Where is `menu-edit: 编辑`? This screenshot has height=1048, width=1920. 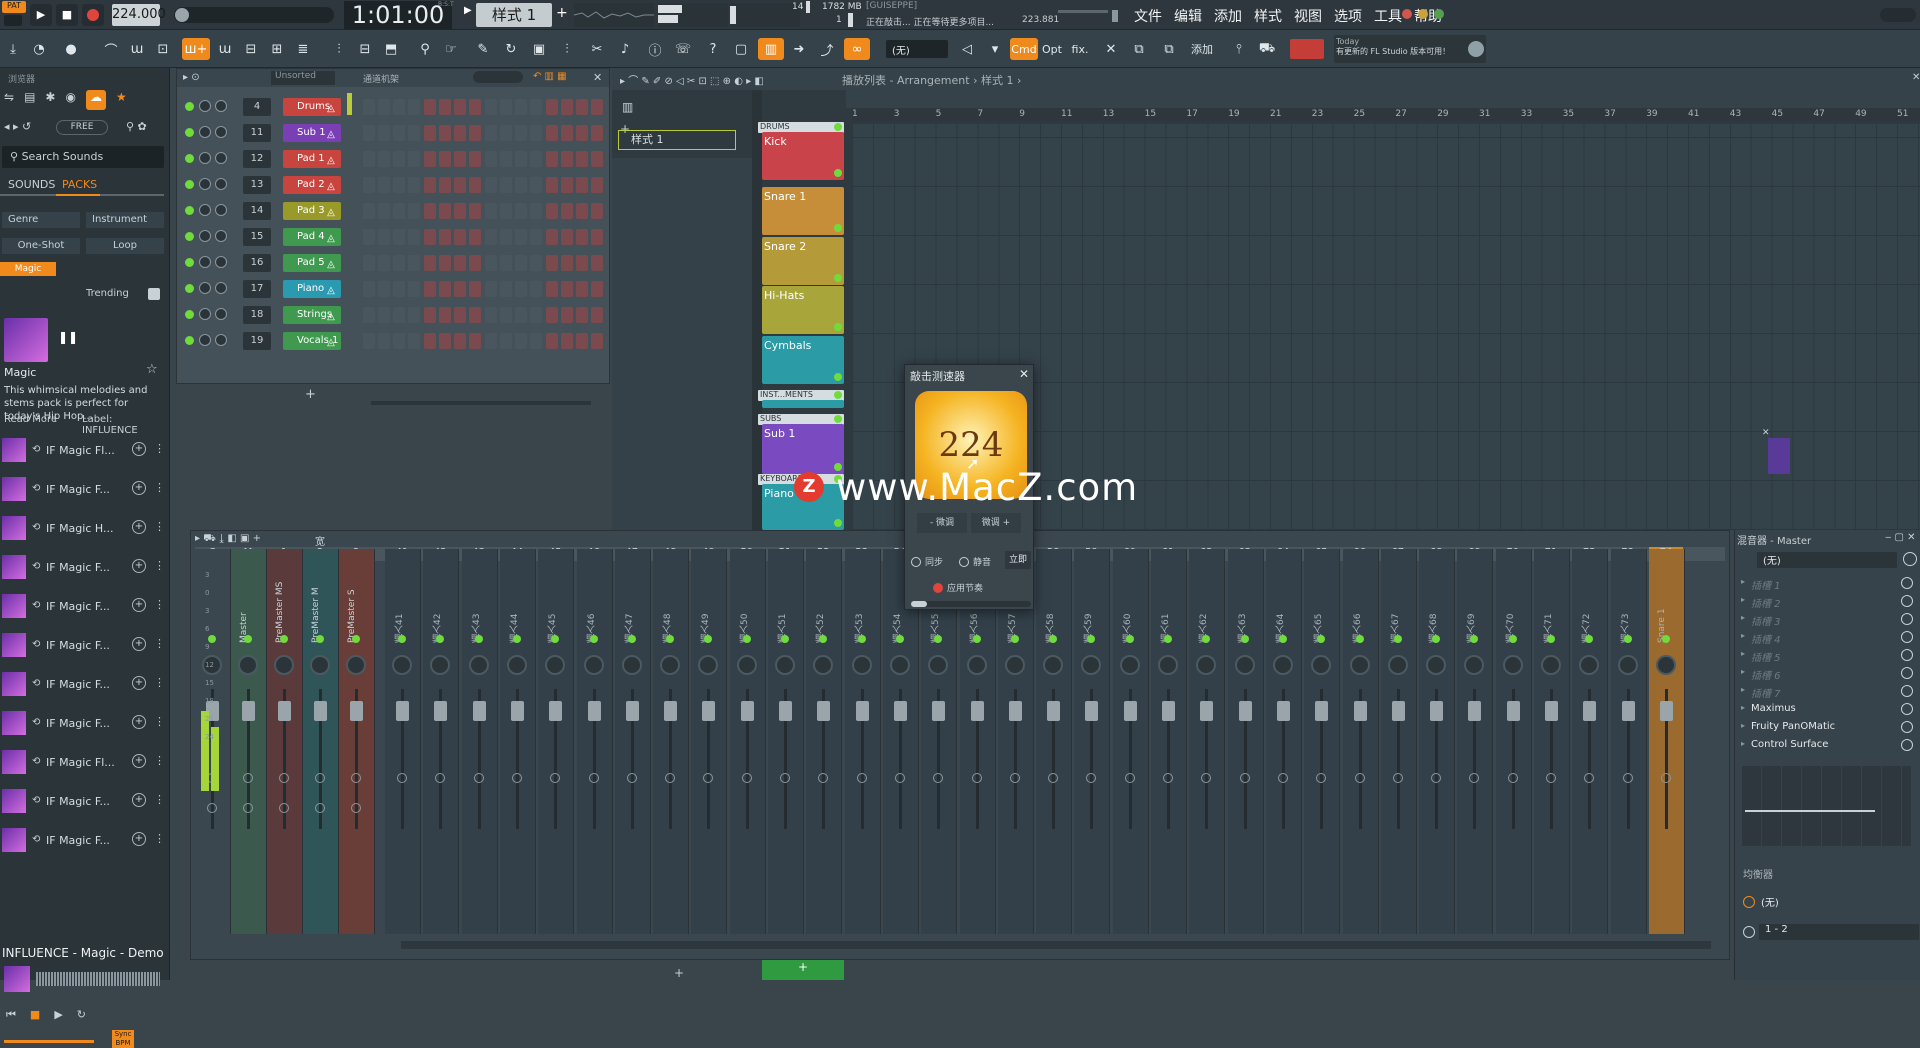
menu-edit: 编辑 is located at coordinates (1188, 16).